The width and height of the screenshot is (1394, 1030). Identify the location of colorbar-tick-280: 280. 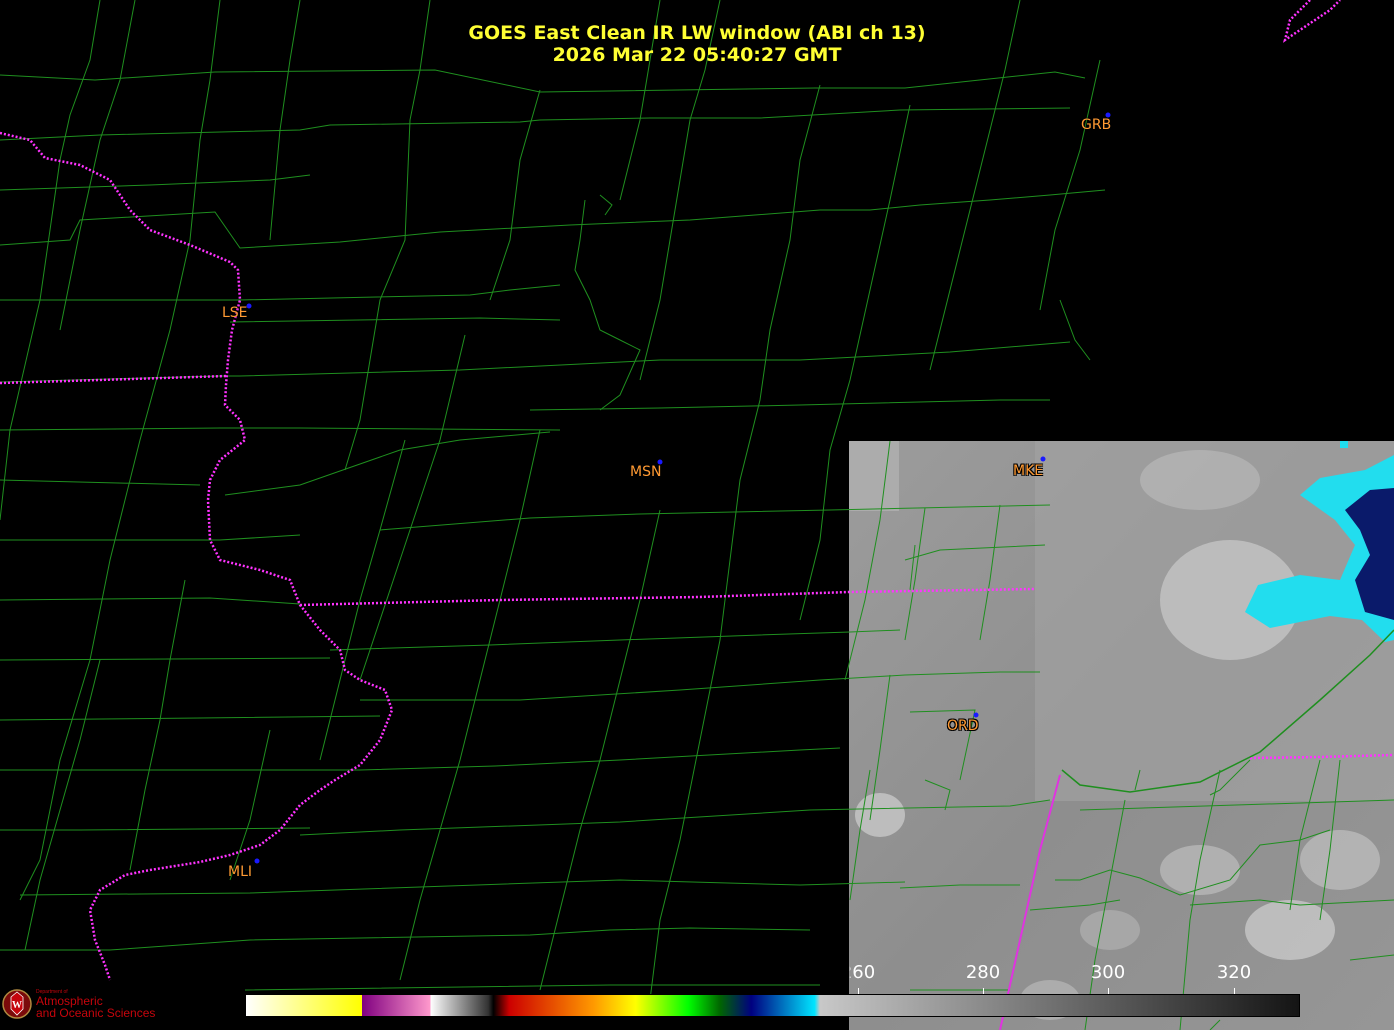
(983, 972).